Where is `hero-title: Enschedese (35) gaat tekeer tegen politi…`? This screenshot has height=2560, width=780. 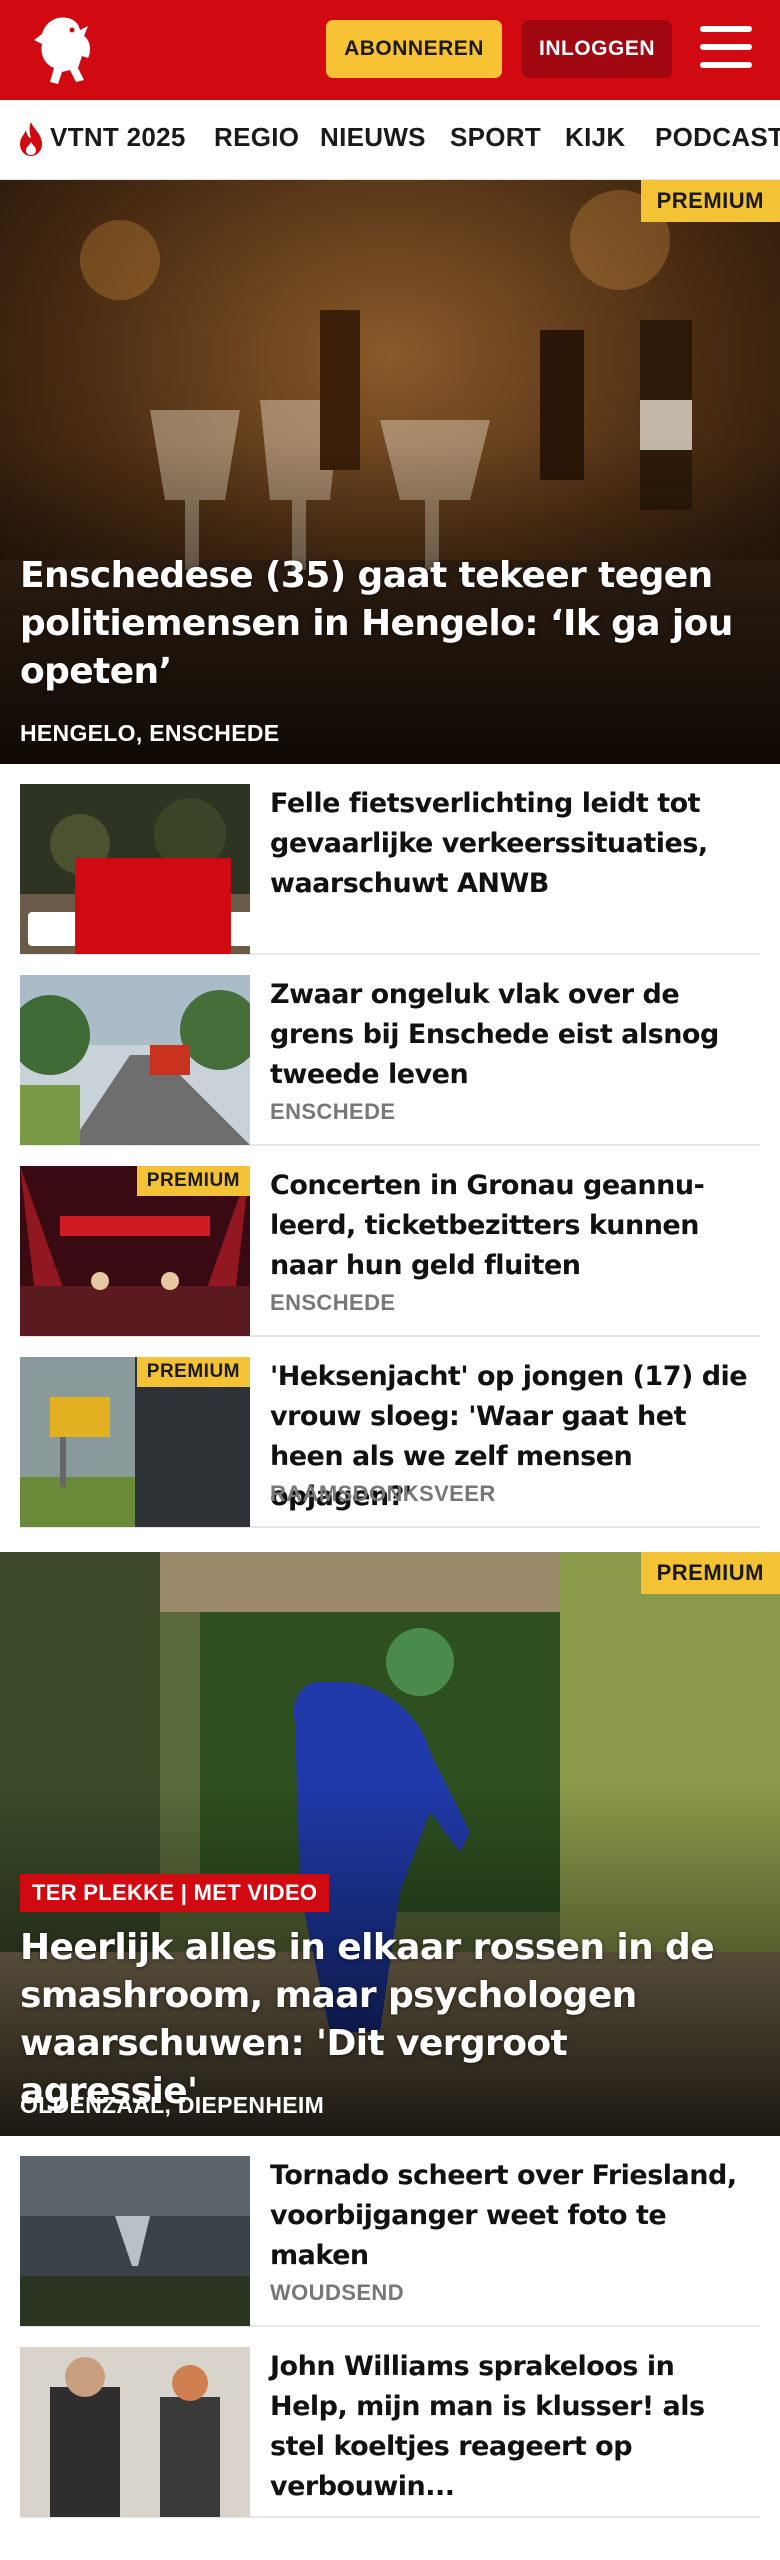
hero-title: Enschedese (35) gaat tekeer tegen politi… is located at coordinates (385, 624).